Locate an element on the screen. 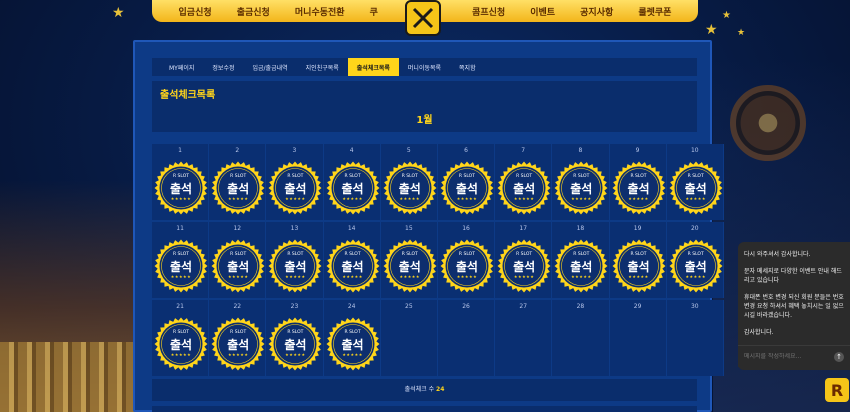  calendar-day: 1 R SLOT 출석 ★★★★★ is located at coordinates (181, 182).